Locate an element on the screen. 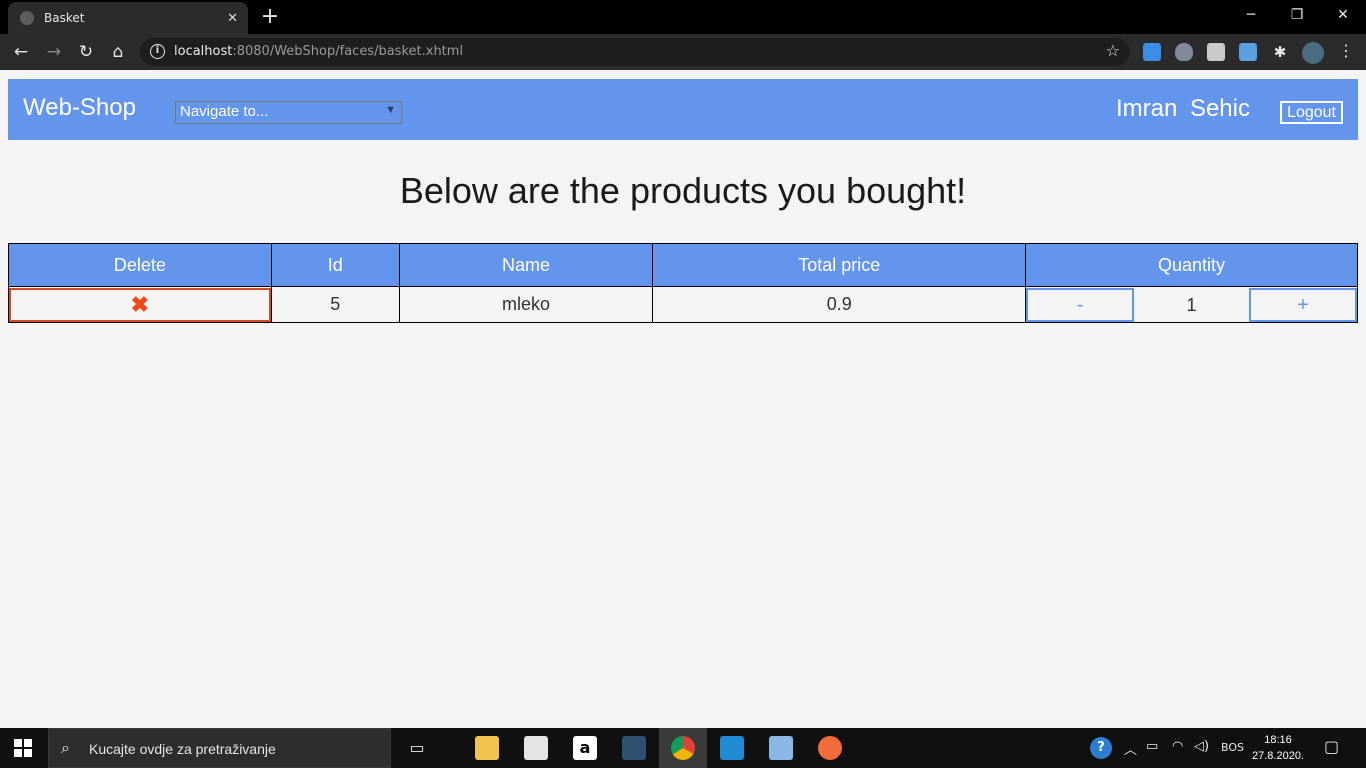 This screenshot has width=1366, height=768. windows-start-icon is located at coordinates (23, 748).